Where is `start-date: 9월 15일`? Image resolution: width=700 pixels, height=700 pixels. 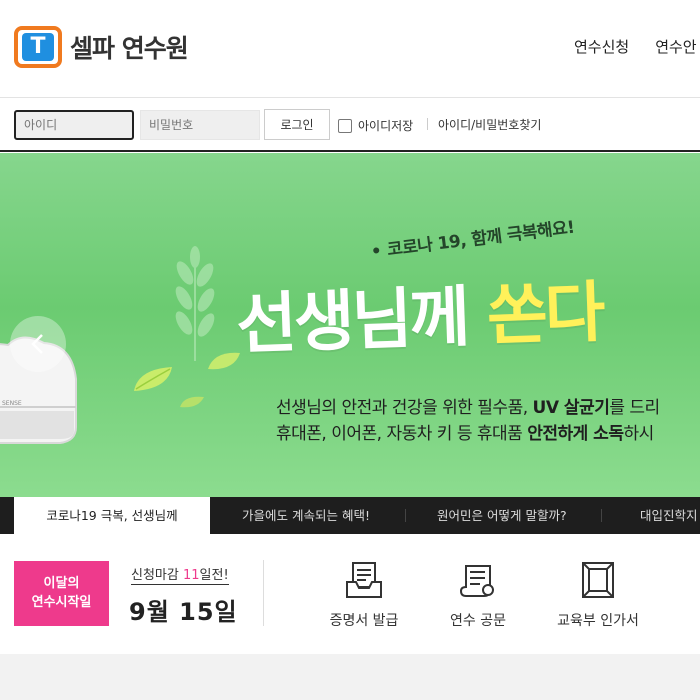
start-date: 9월 15일 is located at coordinates (183, 612).